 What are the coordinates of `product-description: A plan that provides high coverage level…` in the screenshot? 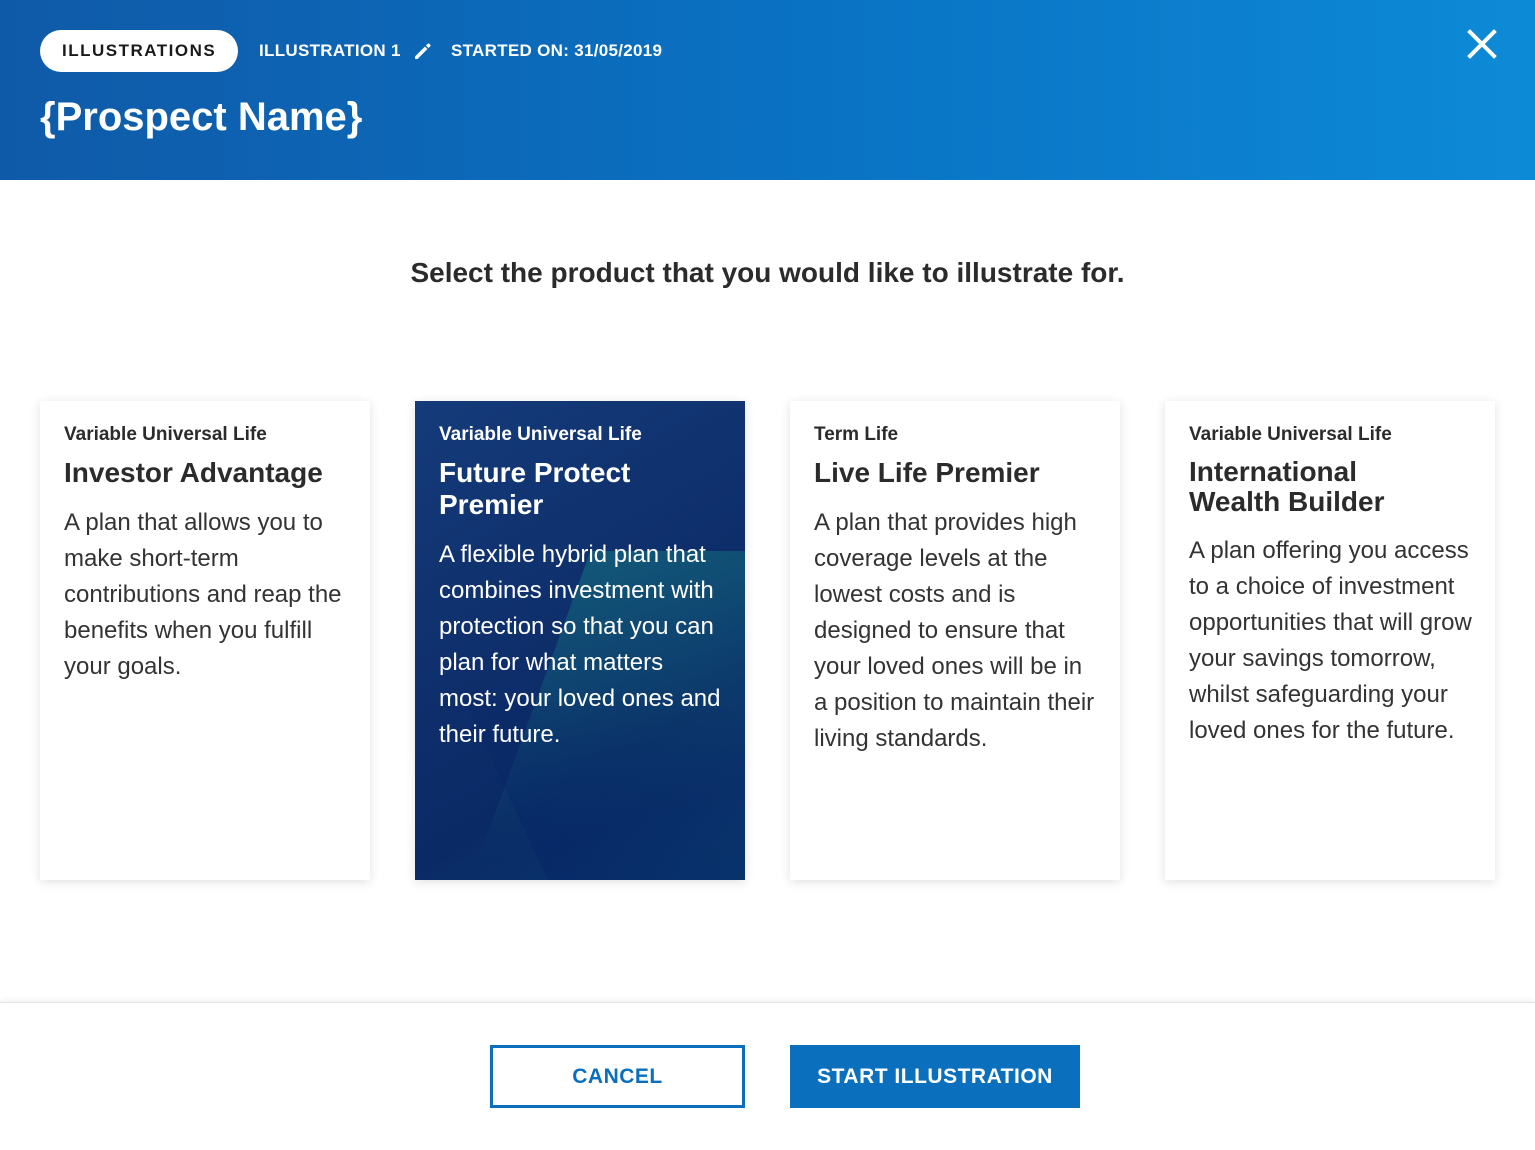 It's located at (954, 630).